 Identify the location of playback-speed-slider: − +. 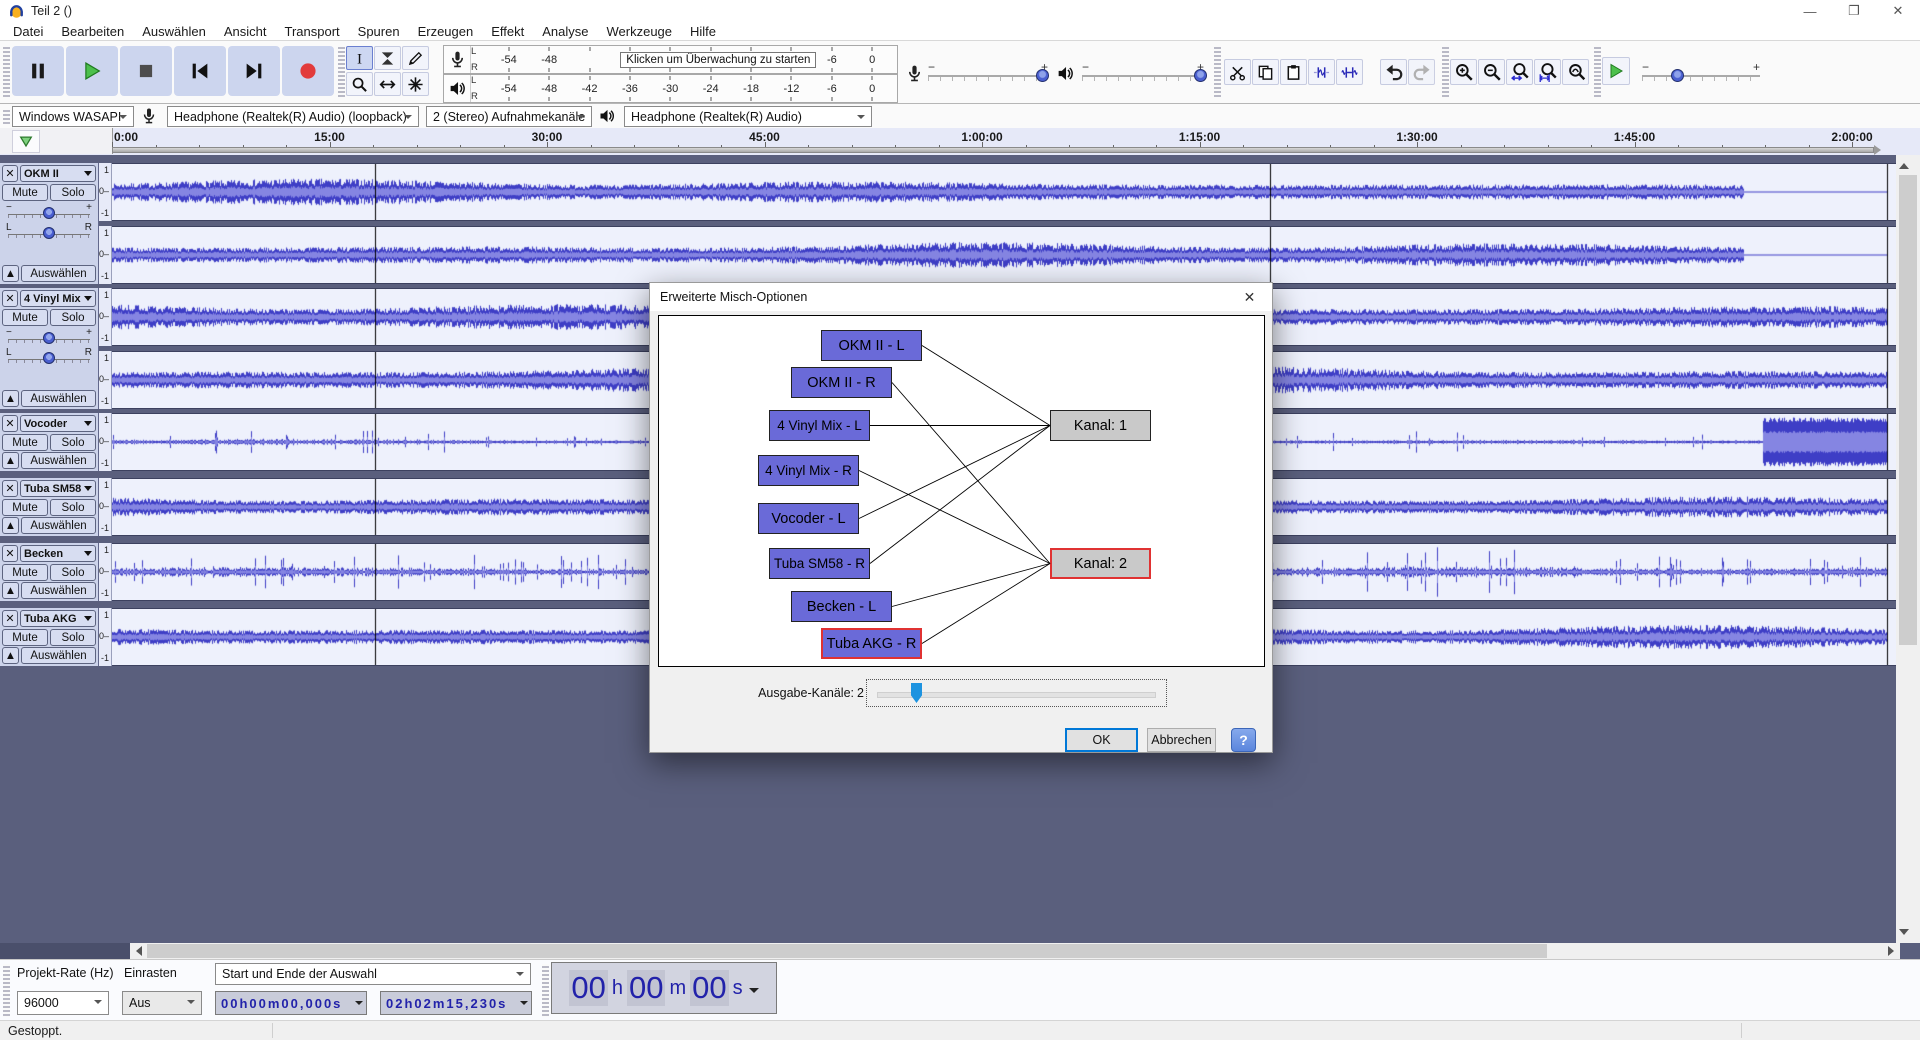
(1701, 71).